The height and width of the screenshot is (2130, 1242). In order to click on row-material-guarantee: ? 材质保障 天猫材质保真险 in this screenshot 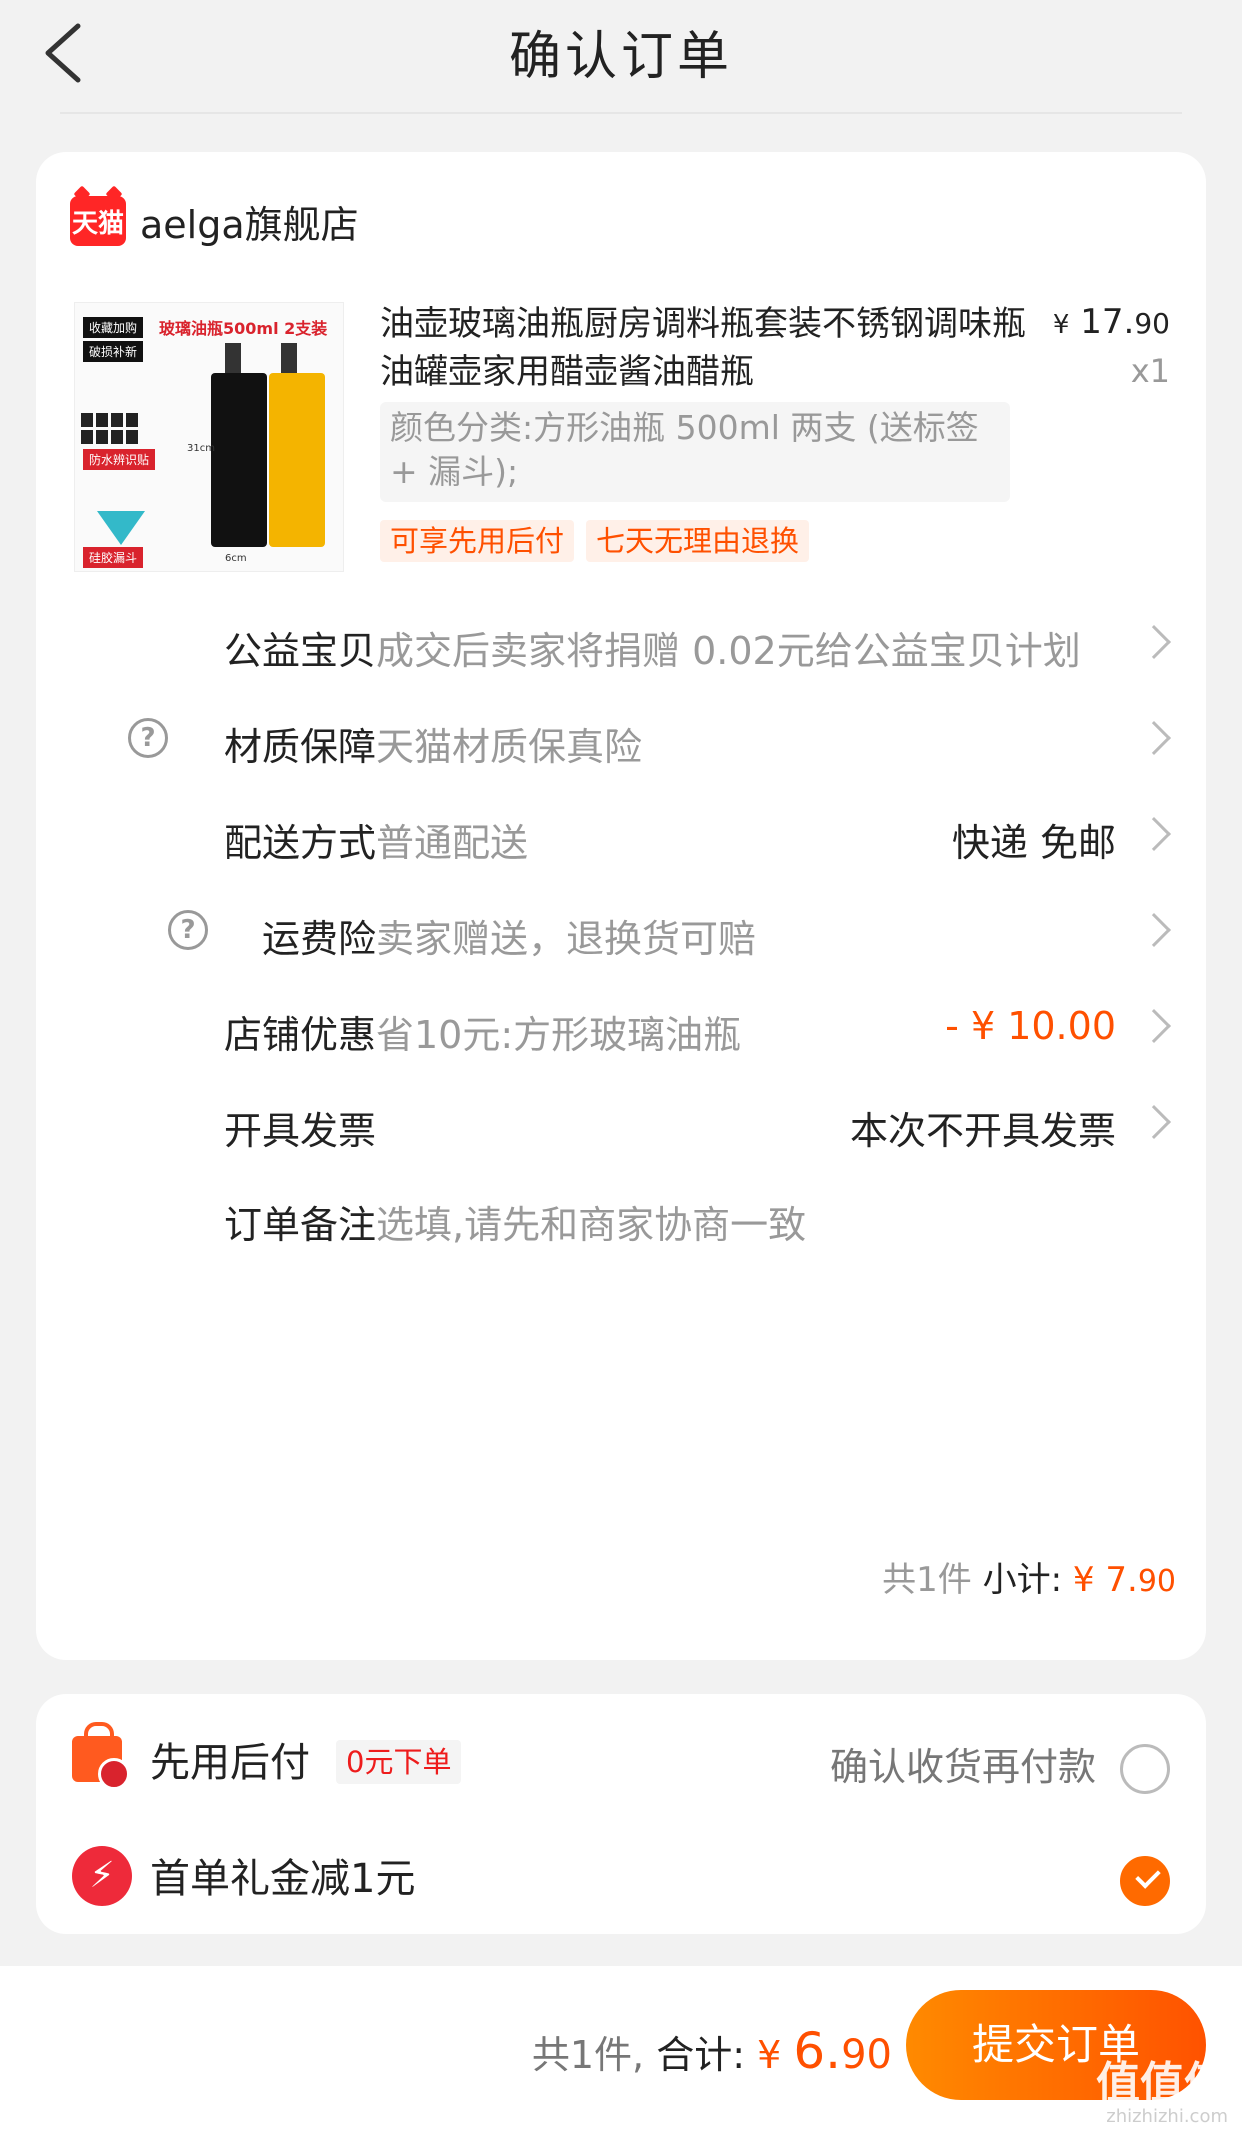, I will do `click(621, 744)`.